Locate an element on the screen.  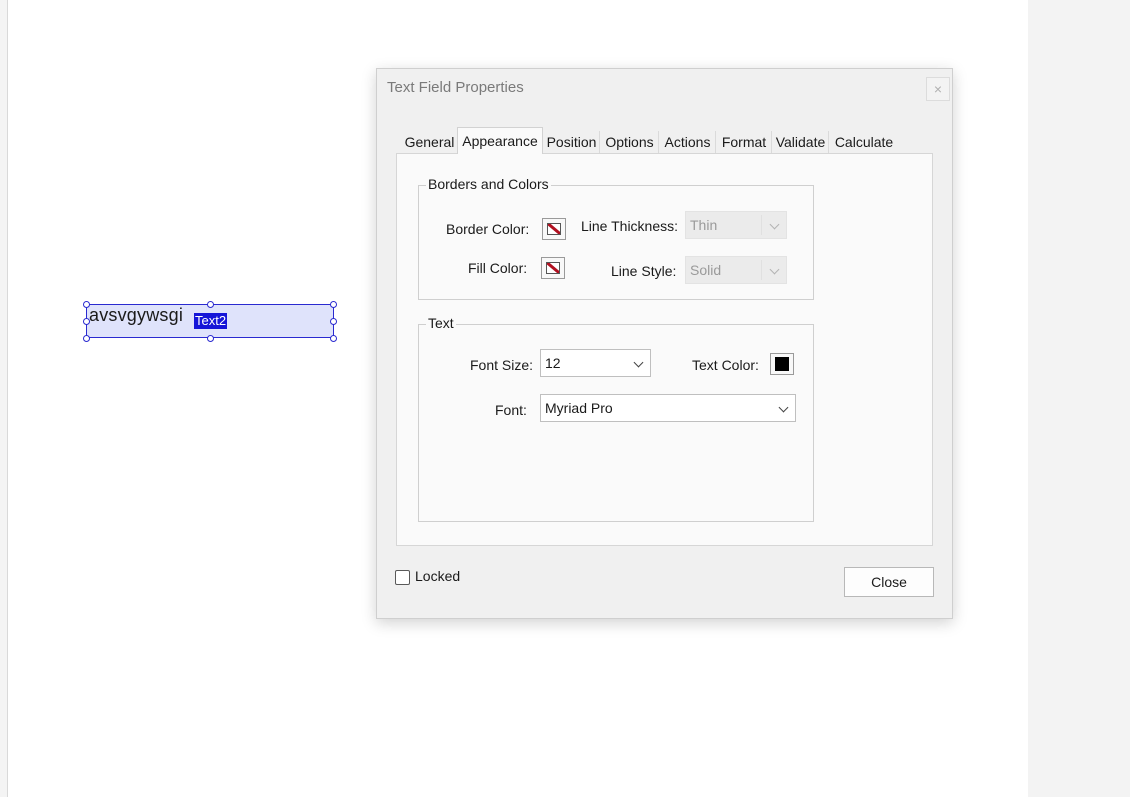
line-style-select: Solid is located at coordinates (736, 270).